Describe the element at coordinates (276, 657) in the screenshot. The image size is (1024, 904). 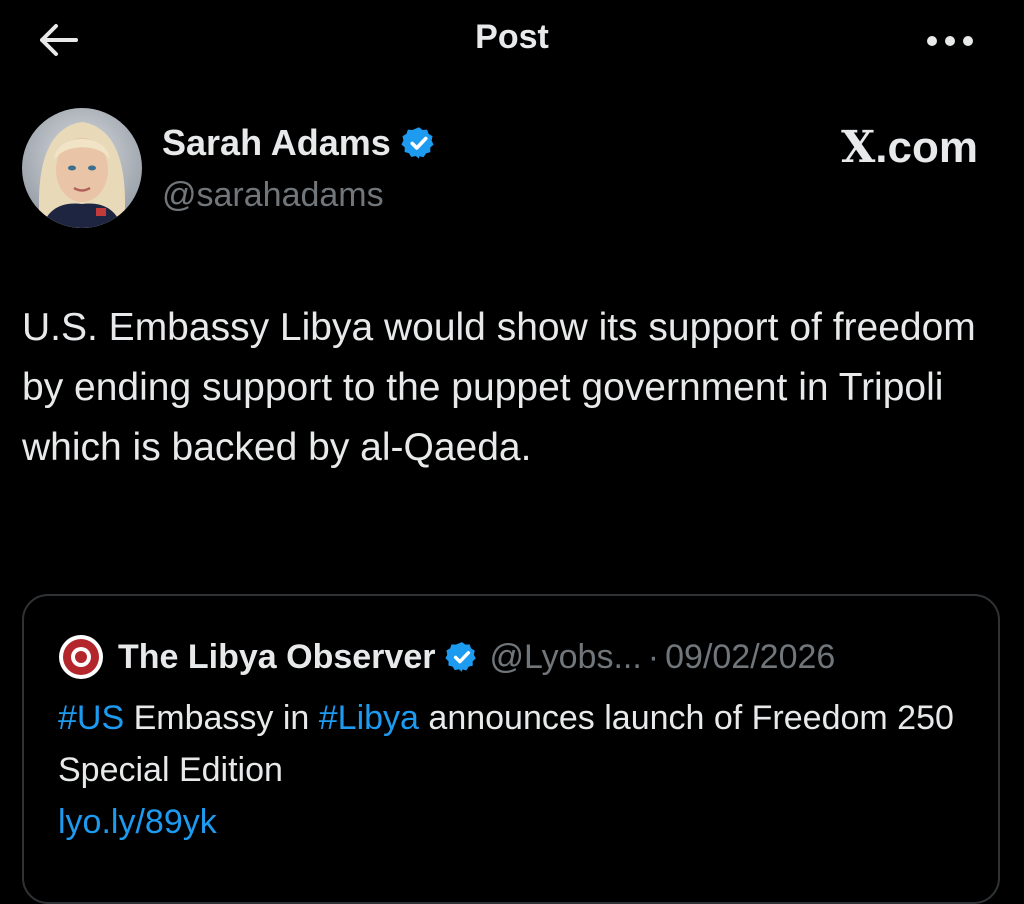
I see `quoted-author-name: The Libya Observer` at that location.